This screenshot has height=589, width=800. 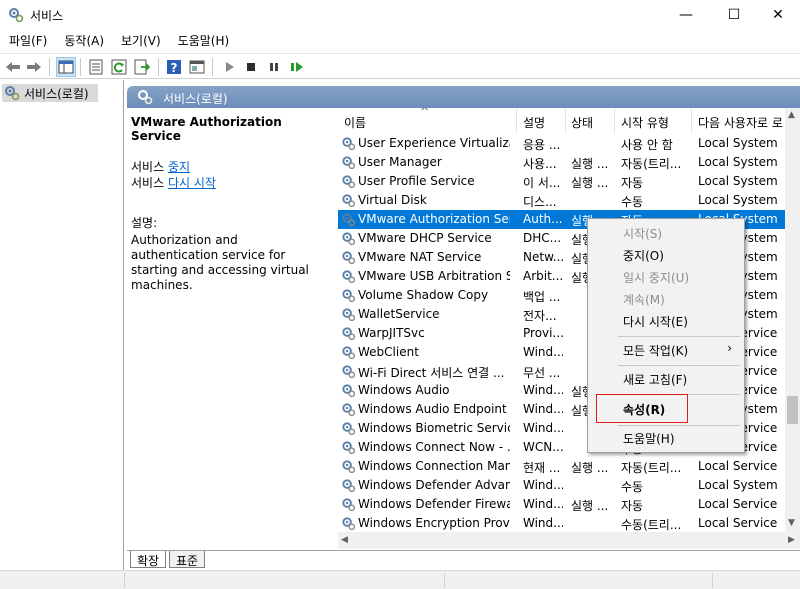 What do you see at coordinates (745, 122) in the screenshot?
I see `column-header-logon-as: 다음 사용자로 로` at bounding box center [745, 122].